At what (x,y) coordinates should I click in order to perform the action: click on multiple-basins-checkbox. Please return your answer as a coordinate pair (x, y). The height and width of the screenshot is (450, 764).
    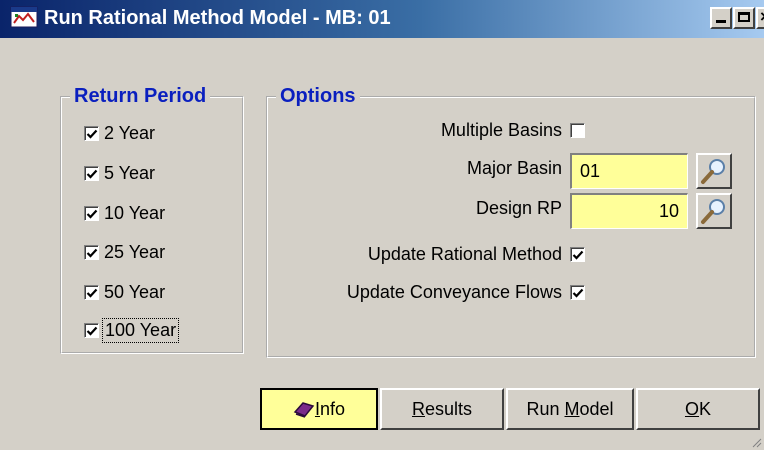
    Looking at the image, I should click on (577, 130).